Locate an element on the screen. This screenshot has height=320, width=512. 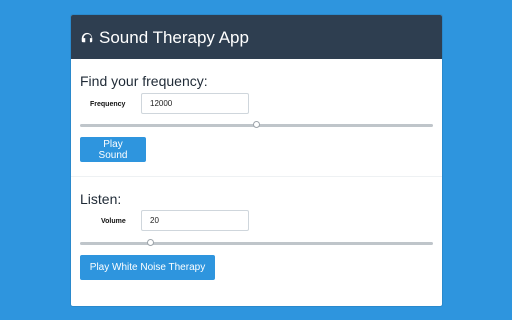
section-divider is located at coordinates (256, 176).